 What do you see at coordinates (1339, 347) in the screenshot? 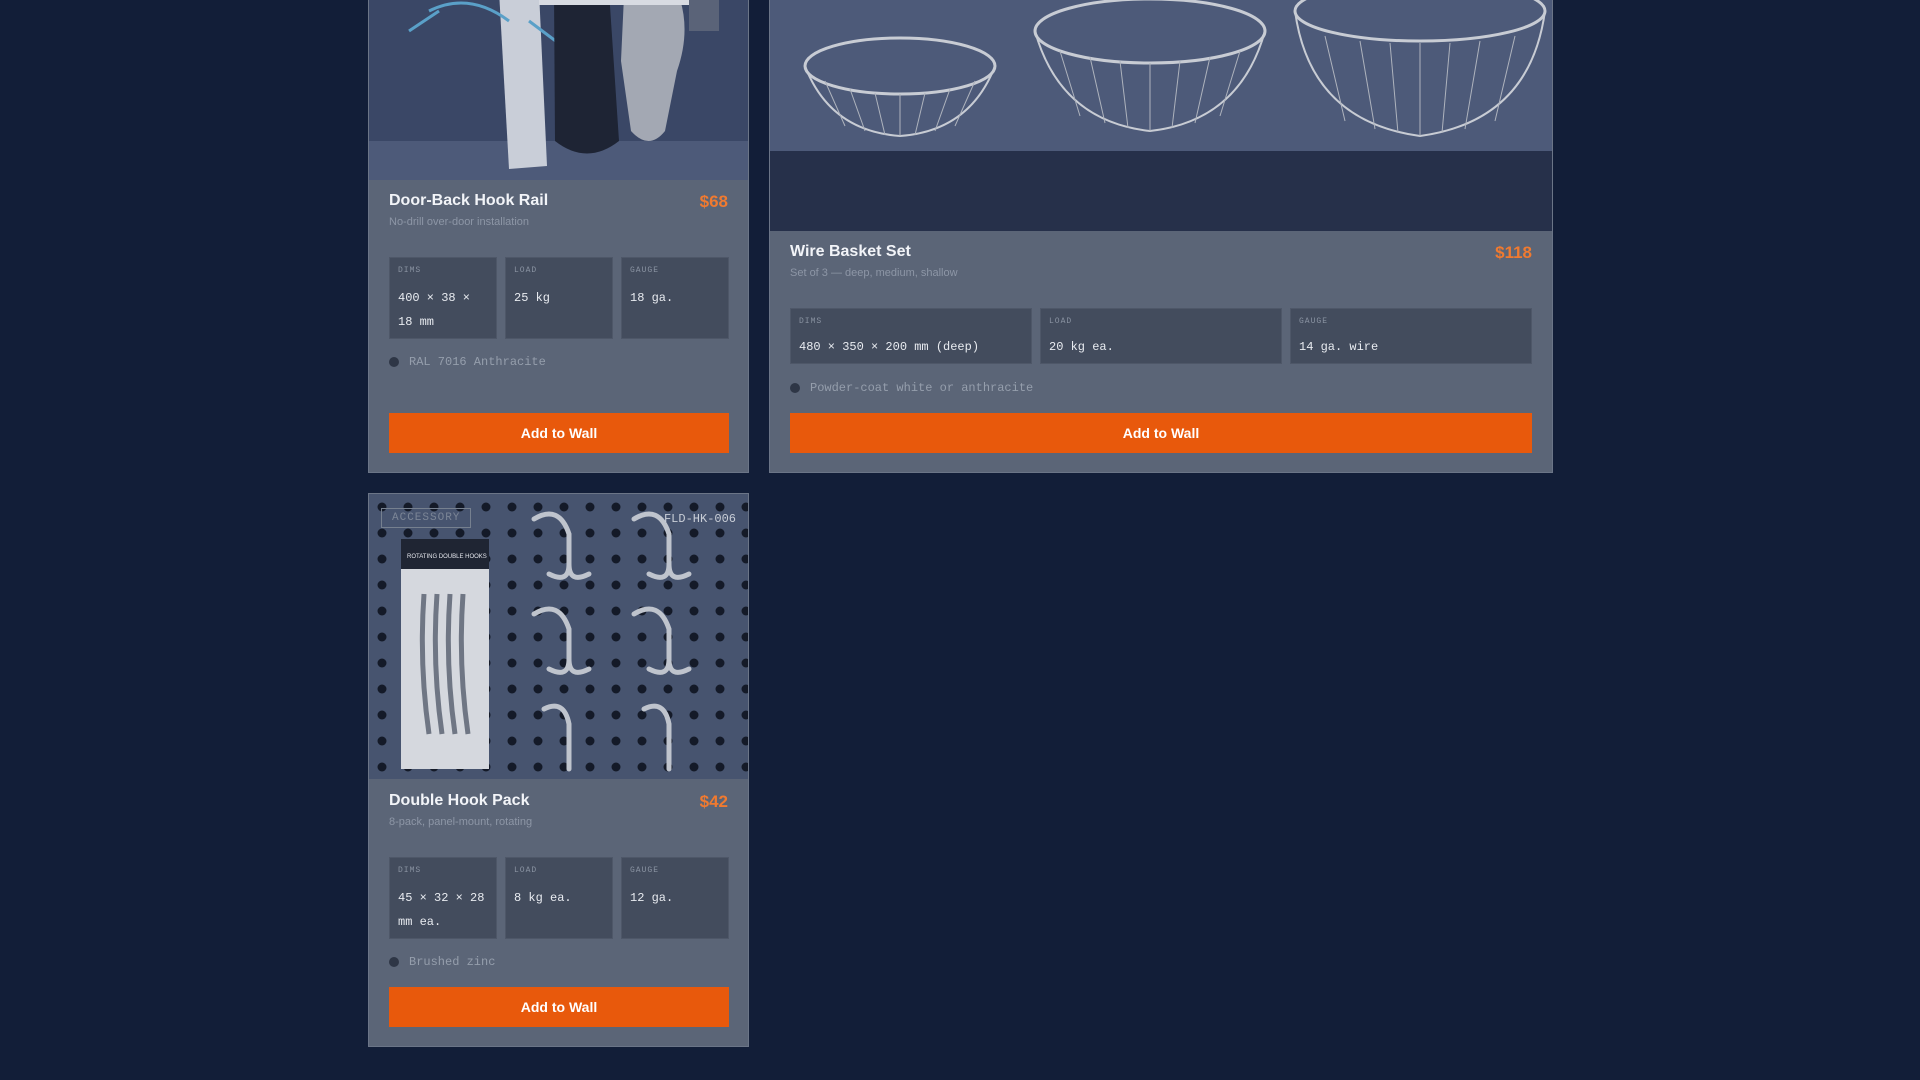
I see `spec-value: 14 ga. wire` at bounding box center [1339, 347].